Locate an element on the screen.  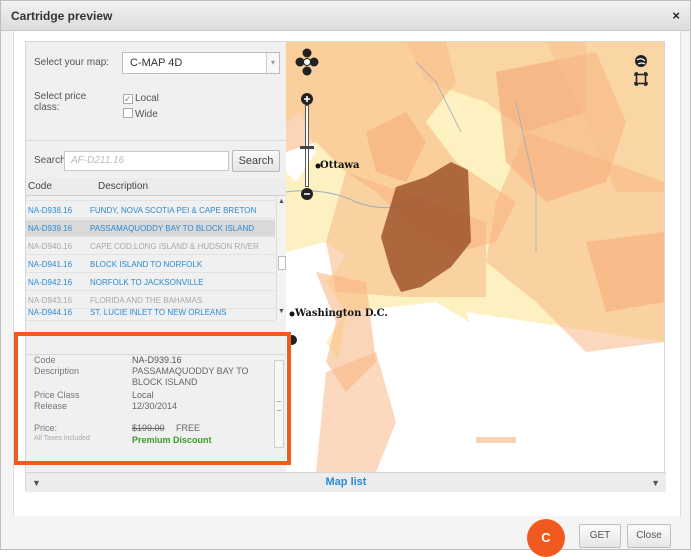
detail-taxes-note: All Taxes included is located at coordinates (62, 438).